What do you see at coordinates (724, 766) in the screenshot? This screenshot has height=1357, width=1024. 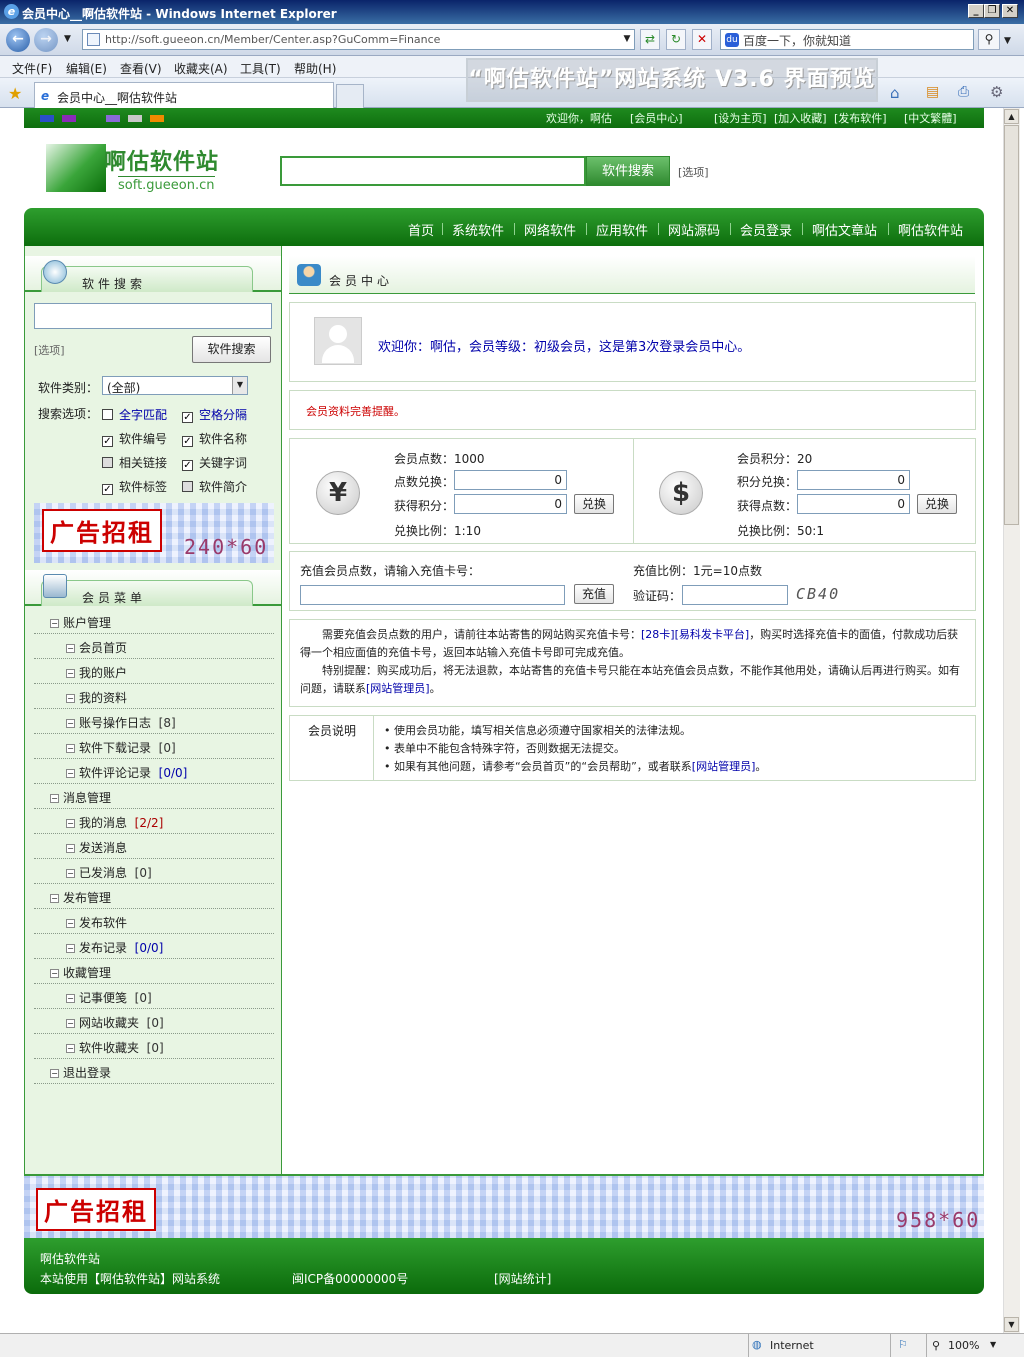 I see `link-admin-2: [网站管理员]` at bounding box center [724, 766].